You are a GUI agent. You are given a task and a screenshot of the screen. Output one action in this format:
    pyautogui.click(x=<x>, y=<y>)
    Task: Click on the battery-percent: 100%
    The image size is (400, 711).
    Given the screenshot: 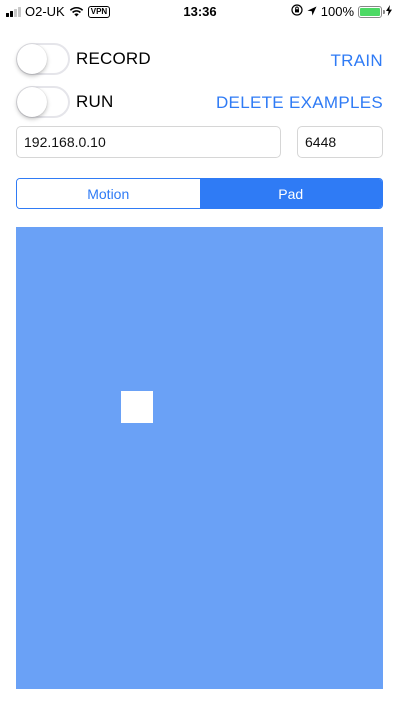 What is the action you would take?
    pyautogui.click(x=337, y=11)
    